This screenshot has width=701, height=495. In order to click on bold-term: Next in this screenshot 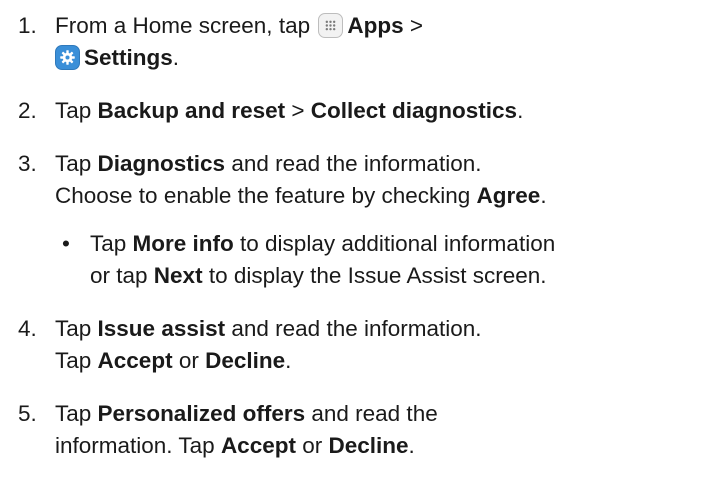, I will do `click(178, 275)`.